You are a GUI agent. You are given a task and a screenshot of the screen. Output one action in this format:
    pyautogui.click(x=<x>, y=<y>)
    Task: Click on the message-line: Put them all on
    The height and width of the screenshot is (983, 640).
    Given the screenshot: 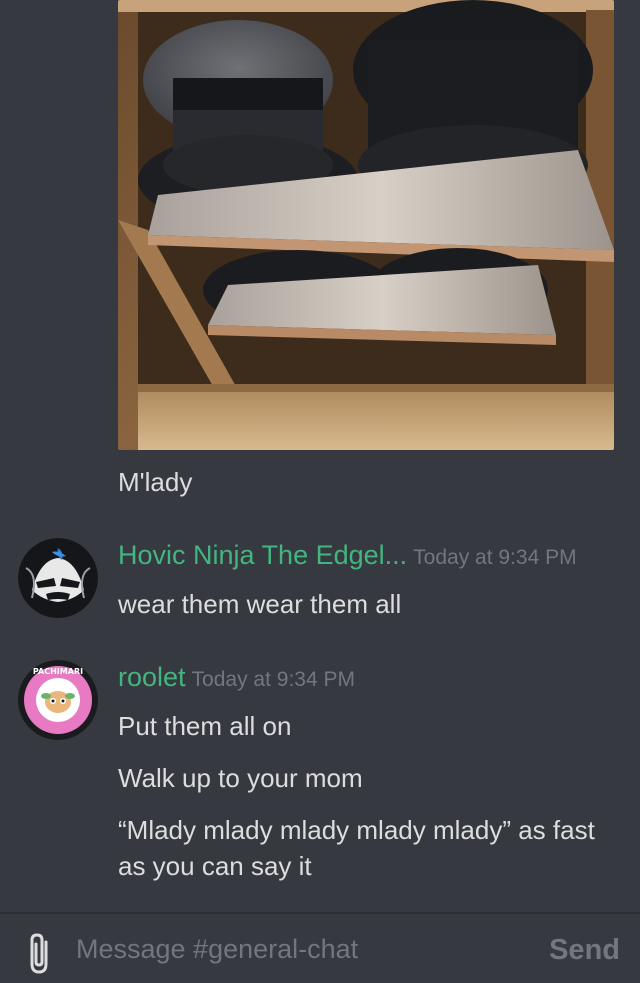 What is the action you would take?
    pyautogui.click(x=205, y=726)
    